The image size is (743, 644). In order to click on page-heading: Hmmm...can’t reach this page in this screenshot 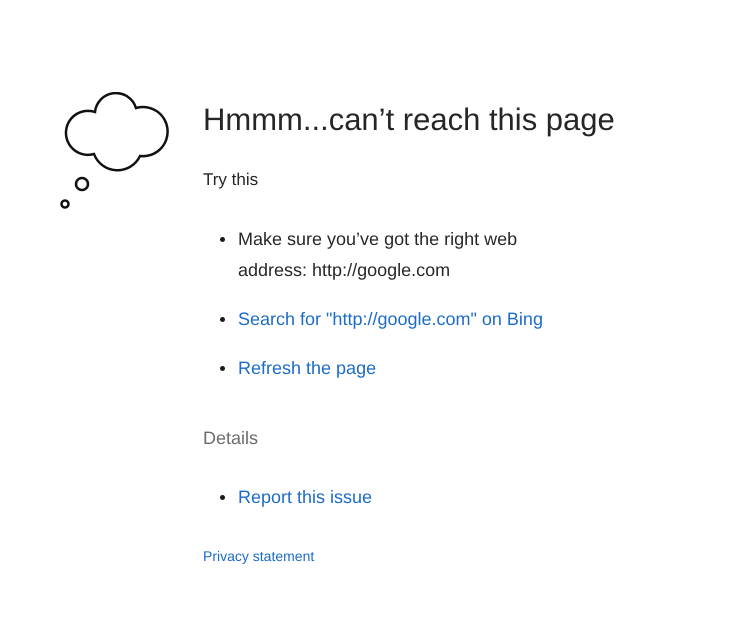, I will do `click(409, 120)`.